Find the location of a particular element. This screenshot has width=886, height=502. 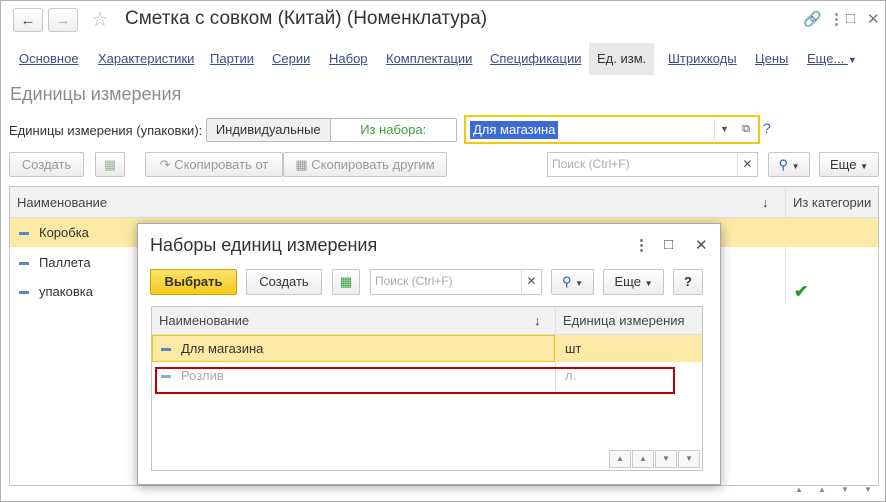

tab-prices: Цены is located at coordinates (771, 59).